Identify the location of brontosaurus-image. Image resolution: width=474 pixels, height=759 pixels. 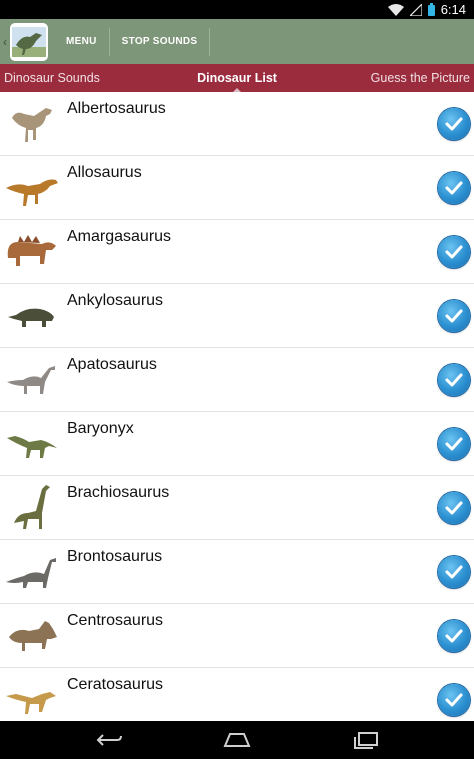
(32, 572).